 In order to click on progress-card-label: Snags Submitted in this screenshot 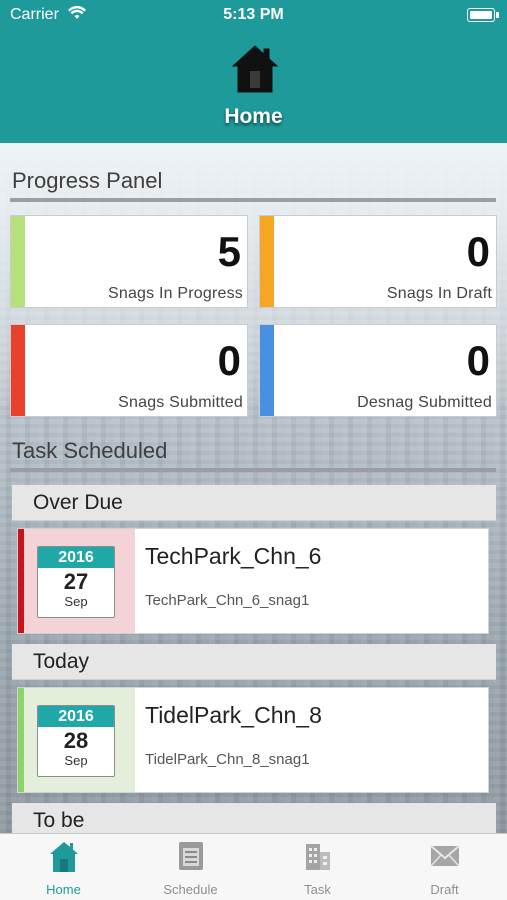, I will do `click(180, 402)`.